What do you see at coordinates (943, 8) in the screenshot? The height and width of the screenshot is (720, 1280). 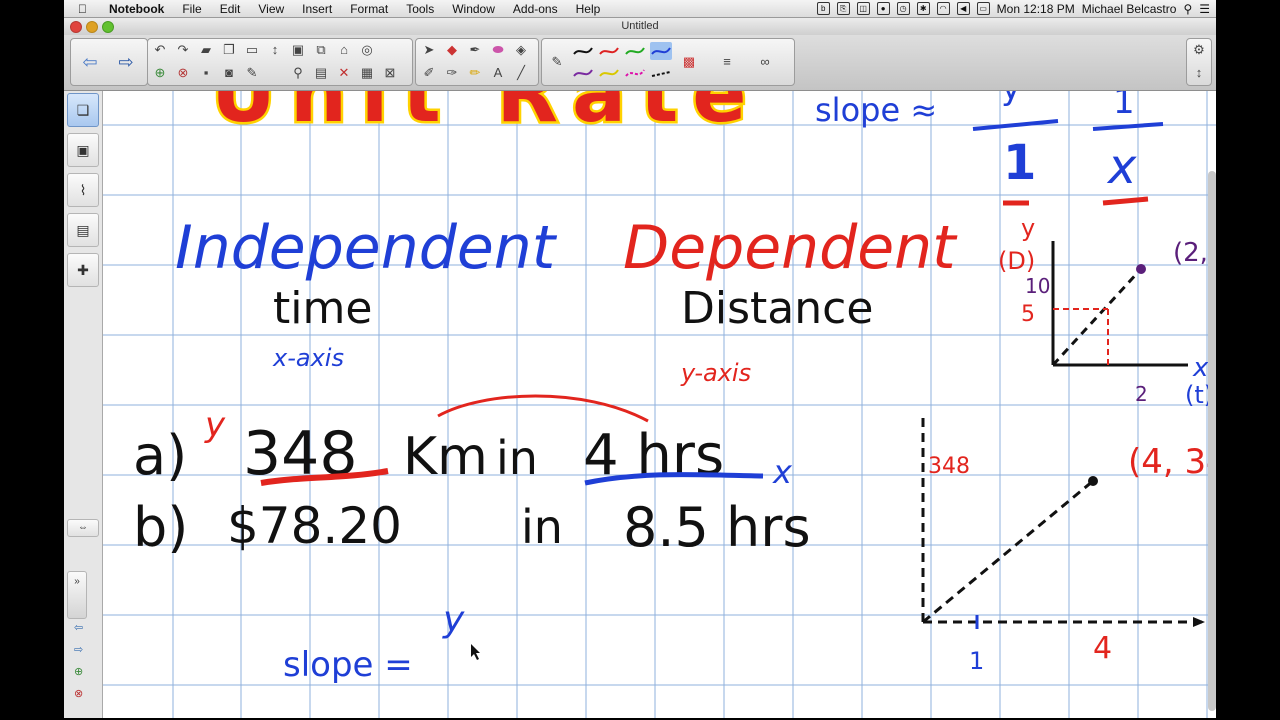 I see `wifi-icon: ◠` at bounding box center [943, 8].